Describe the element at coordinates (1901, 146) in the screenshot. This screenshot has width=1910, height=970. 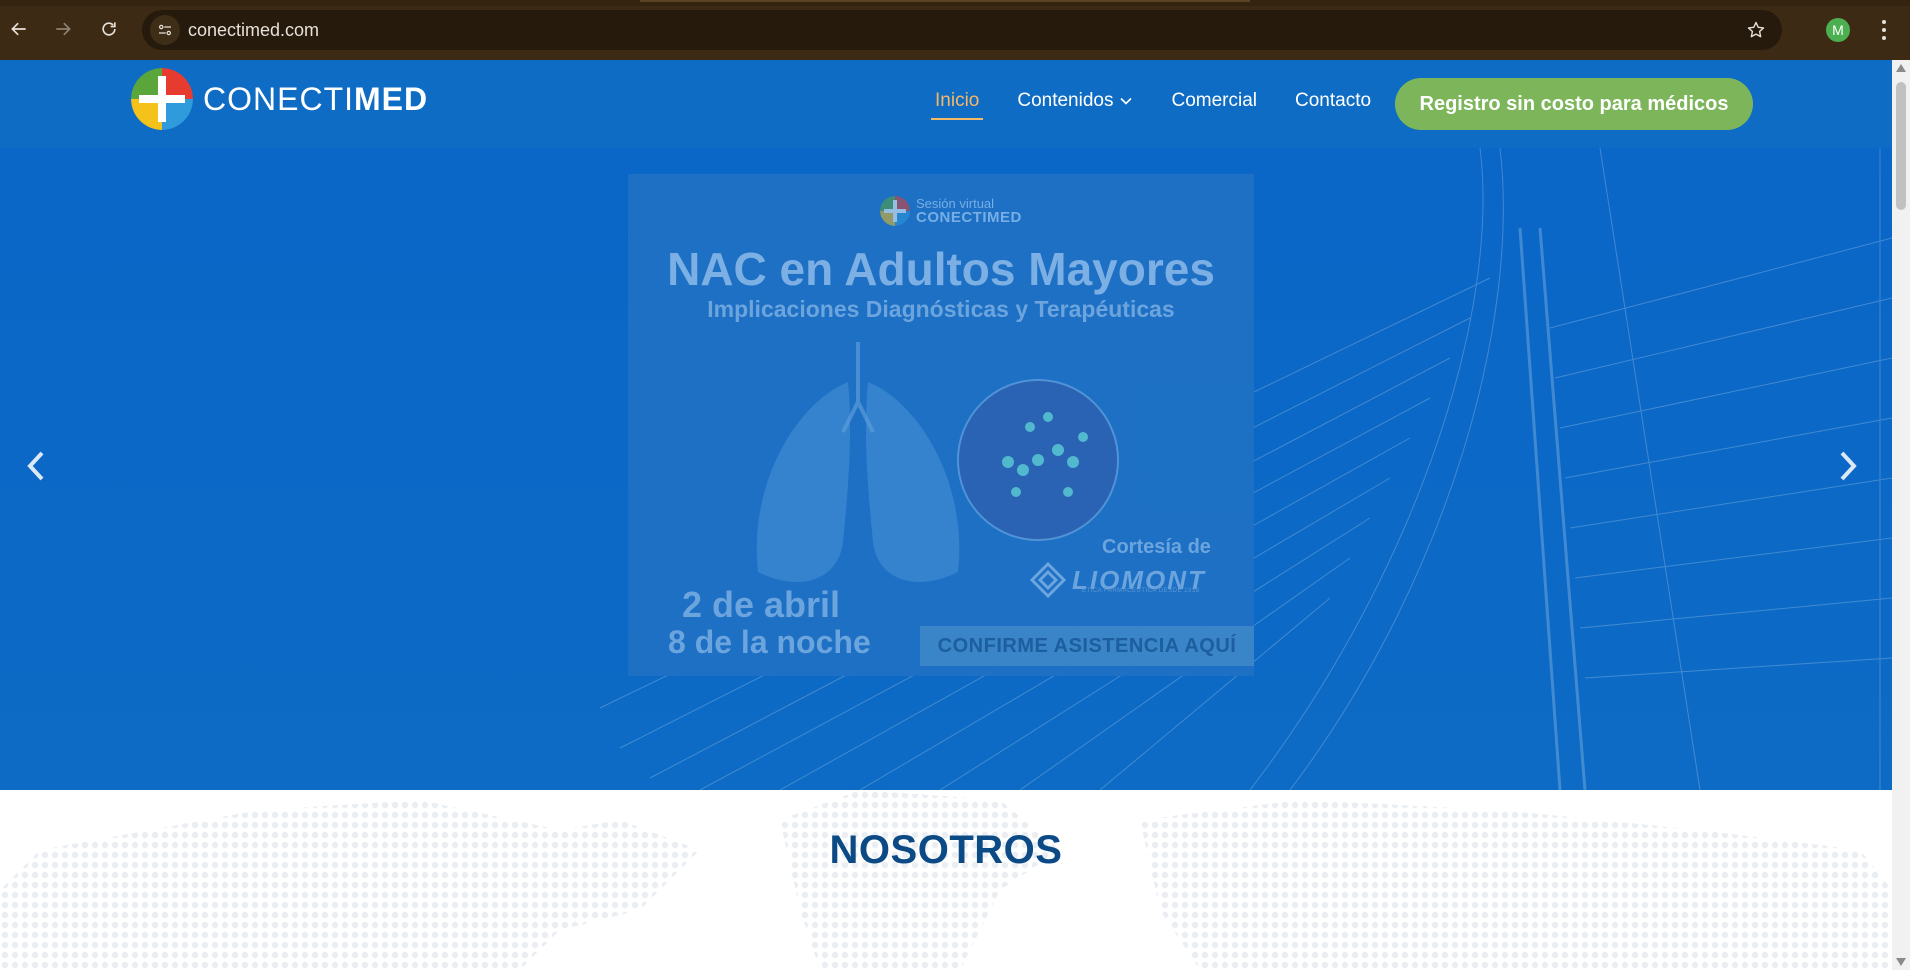
I see `scrollbar-thumb` at that location.